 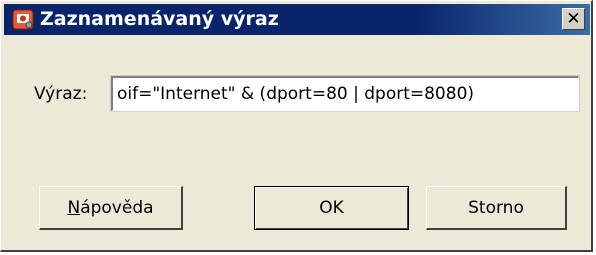 What do you see at coordinates (74, 207) in the screenshot?
I see `help-button-accesskey: N` at bounding box center [74, 207].